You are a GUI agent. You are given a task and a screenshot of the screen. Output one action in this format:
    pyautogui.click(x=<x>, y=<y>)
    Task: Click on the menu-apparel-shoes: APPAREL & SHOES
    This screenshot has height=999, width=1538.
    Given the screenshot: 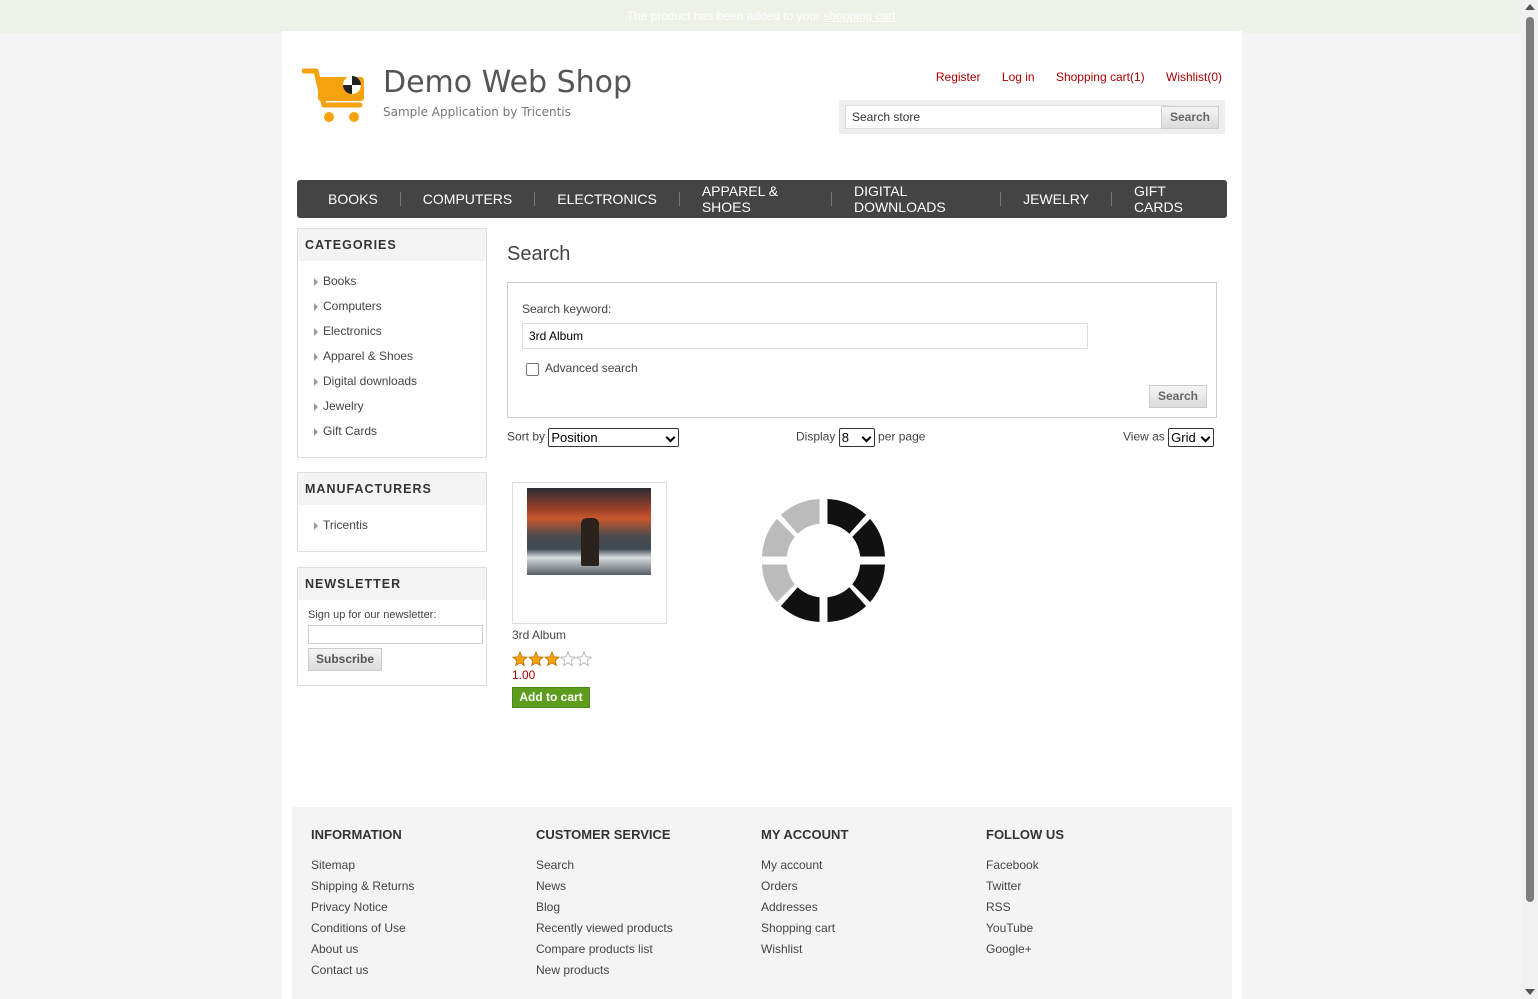 What is the action you would take?
    pyautogui.click(x=766, y=199)
    